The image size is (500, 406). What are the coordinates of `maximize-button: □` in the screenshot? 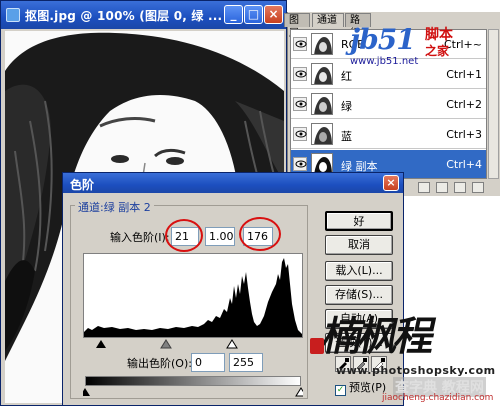 It's located at (253, 14).